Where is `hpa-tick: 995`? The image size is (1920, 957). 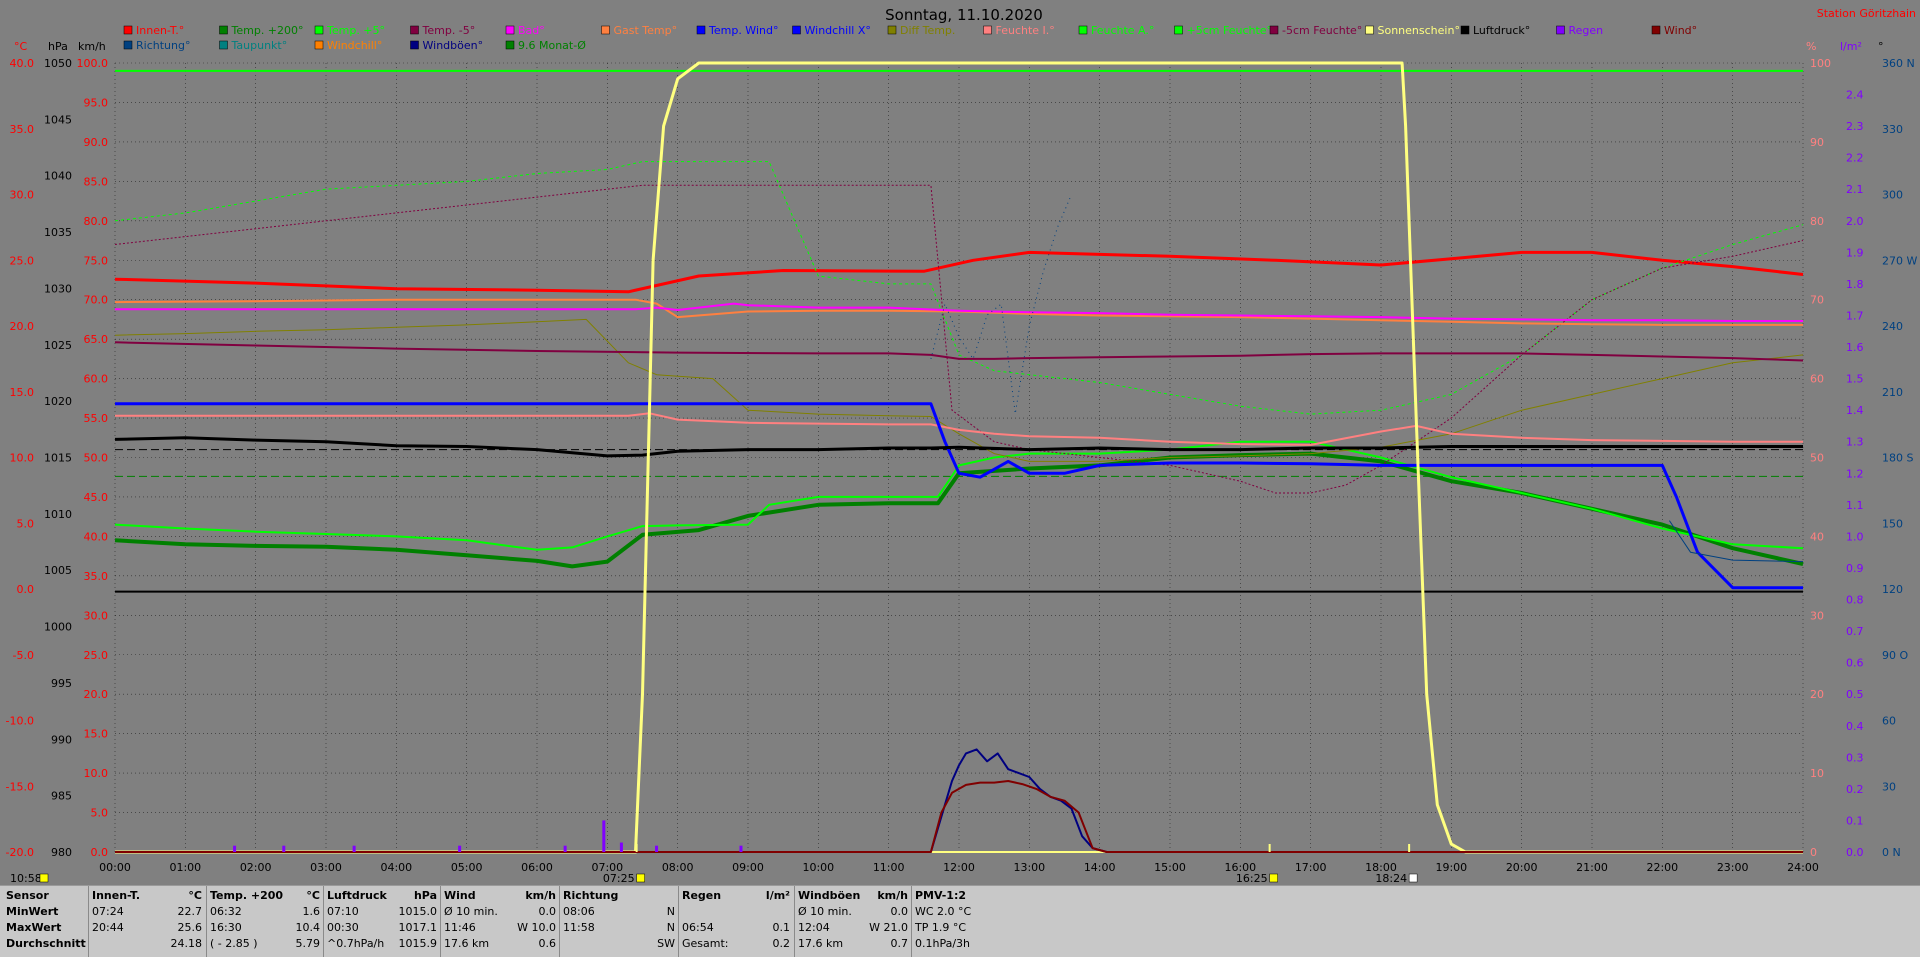
hpa-tick: 995 is located at coordinates (61, 683).